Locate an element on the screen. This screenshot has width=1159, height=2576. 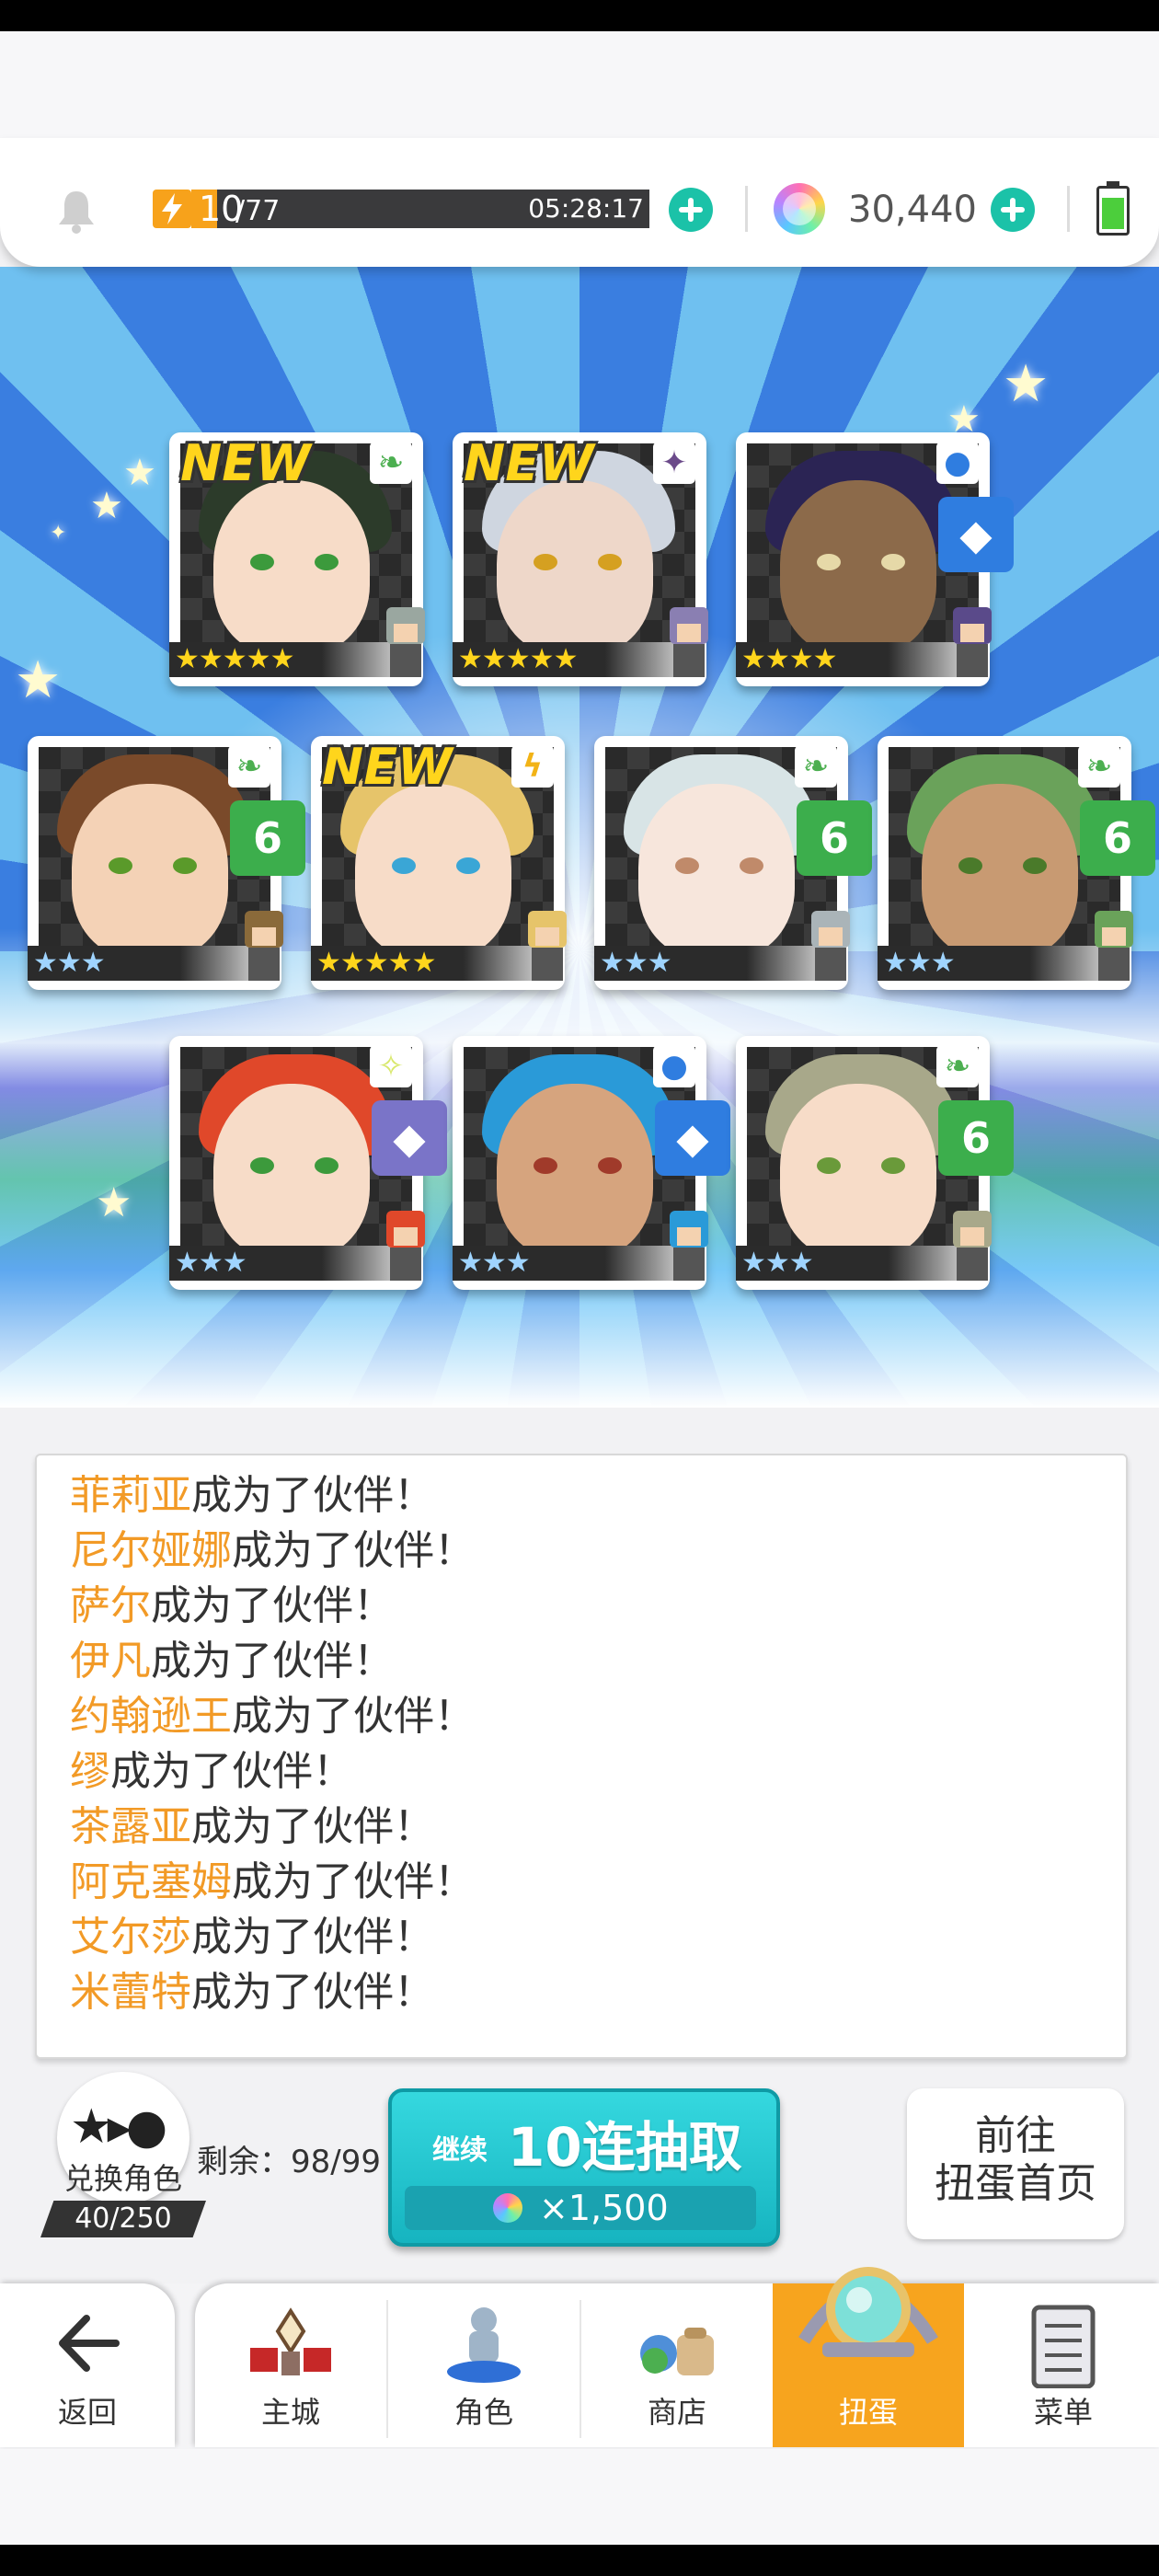
tab-shop: 商店 is located at coordinates (677, 2365).